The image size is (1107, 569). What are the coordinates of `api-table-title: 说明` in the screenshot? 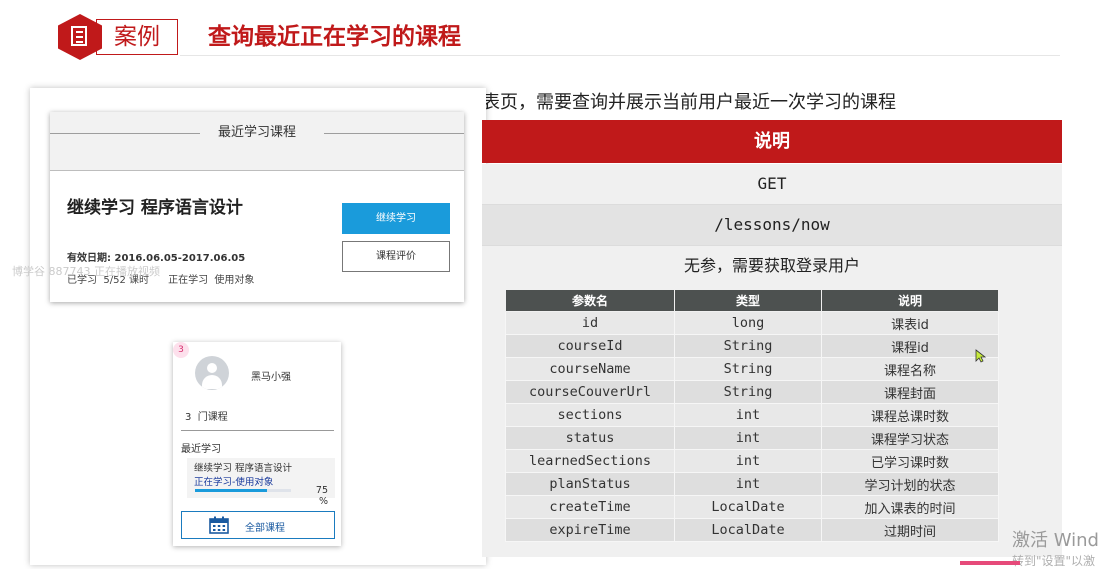 It's located at (772, 141).